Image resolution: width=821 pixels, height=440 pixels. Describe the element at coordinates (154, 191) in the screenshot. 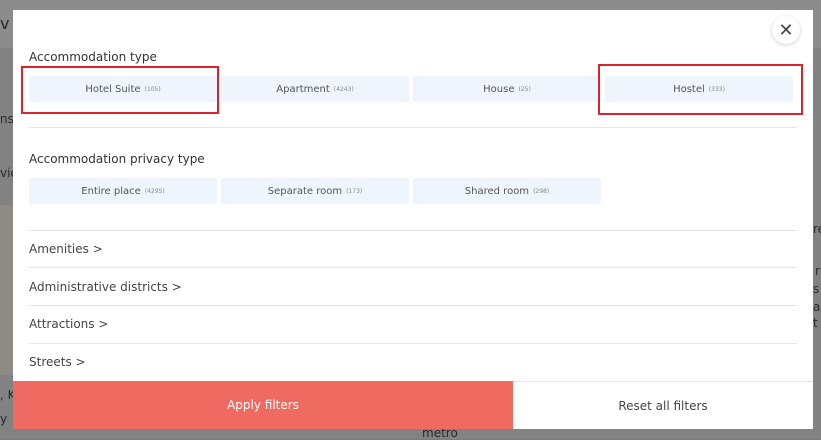

I see `chip-count: (4295)` at that location.